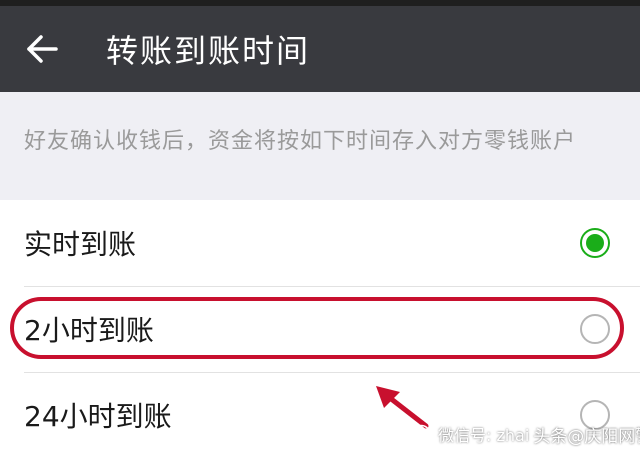  Describe the element at coordinates (595, 243) in the screenshot. I see `radio-selected-icon` at that location.